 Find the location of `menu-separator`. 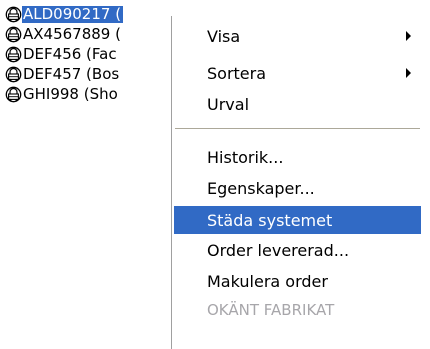

menu-separator is located at coordinates (297, 129).